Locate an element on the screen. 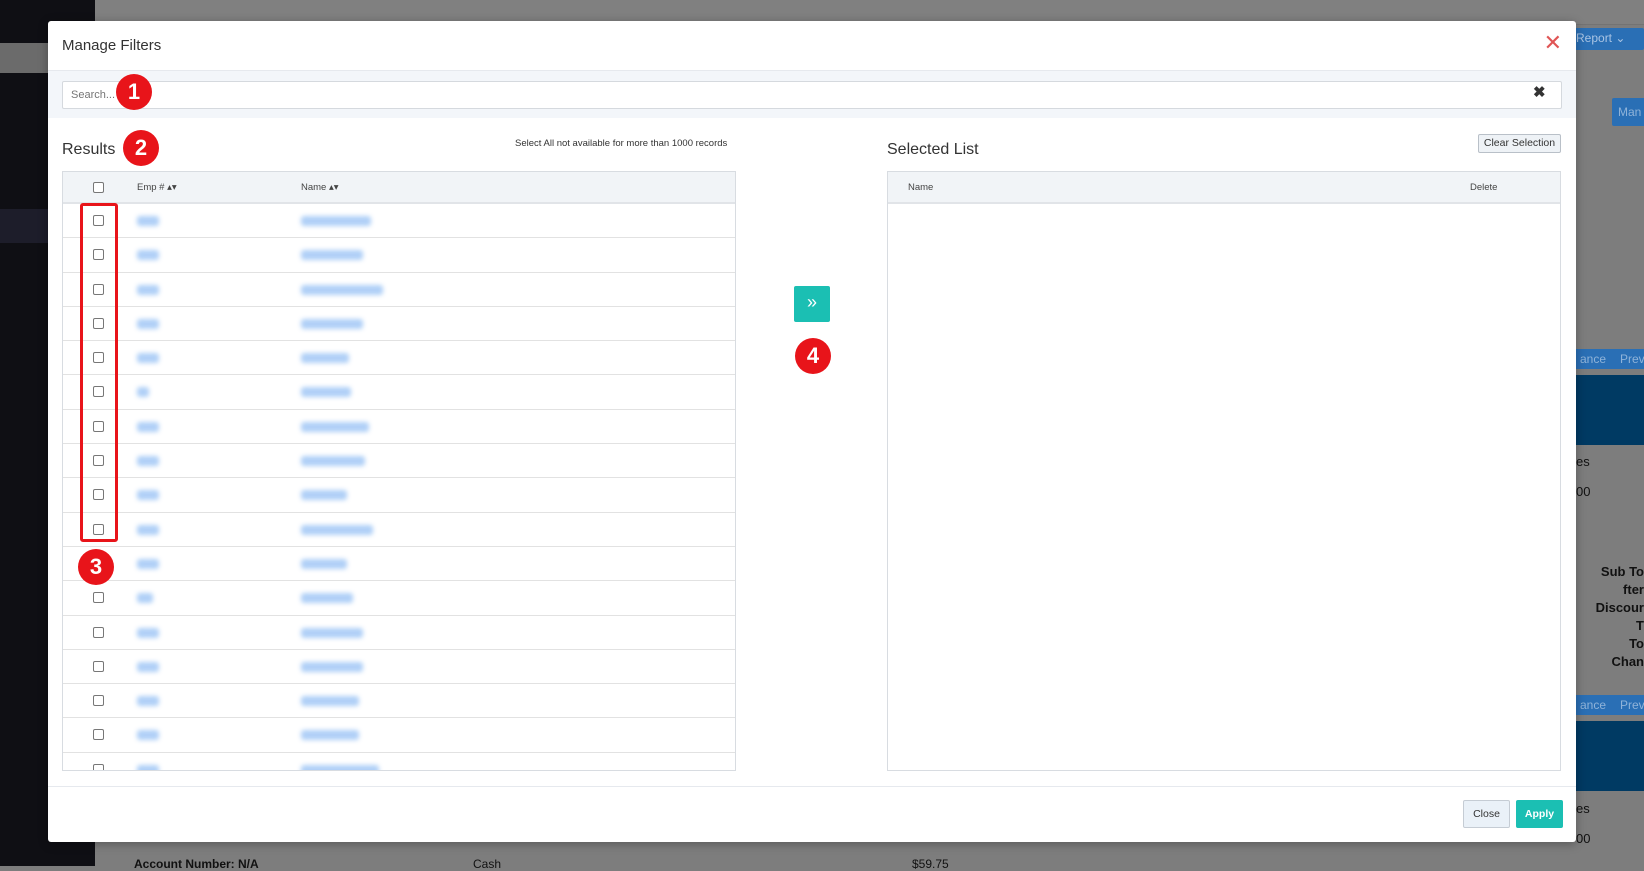 This screenshot has height=871, width=1644. bg-text: T is located at coordinates (1640, 625).